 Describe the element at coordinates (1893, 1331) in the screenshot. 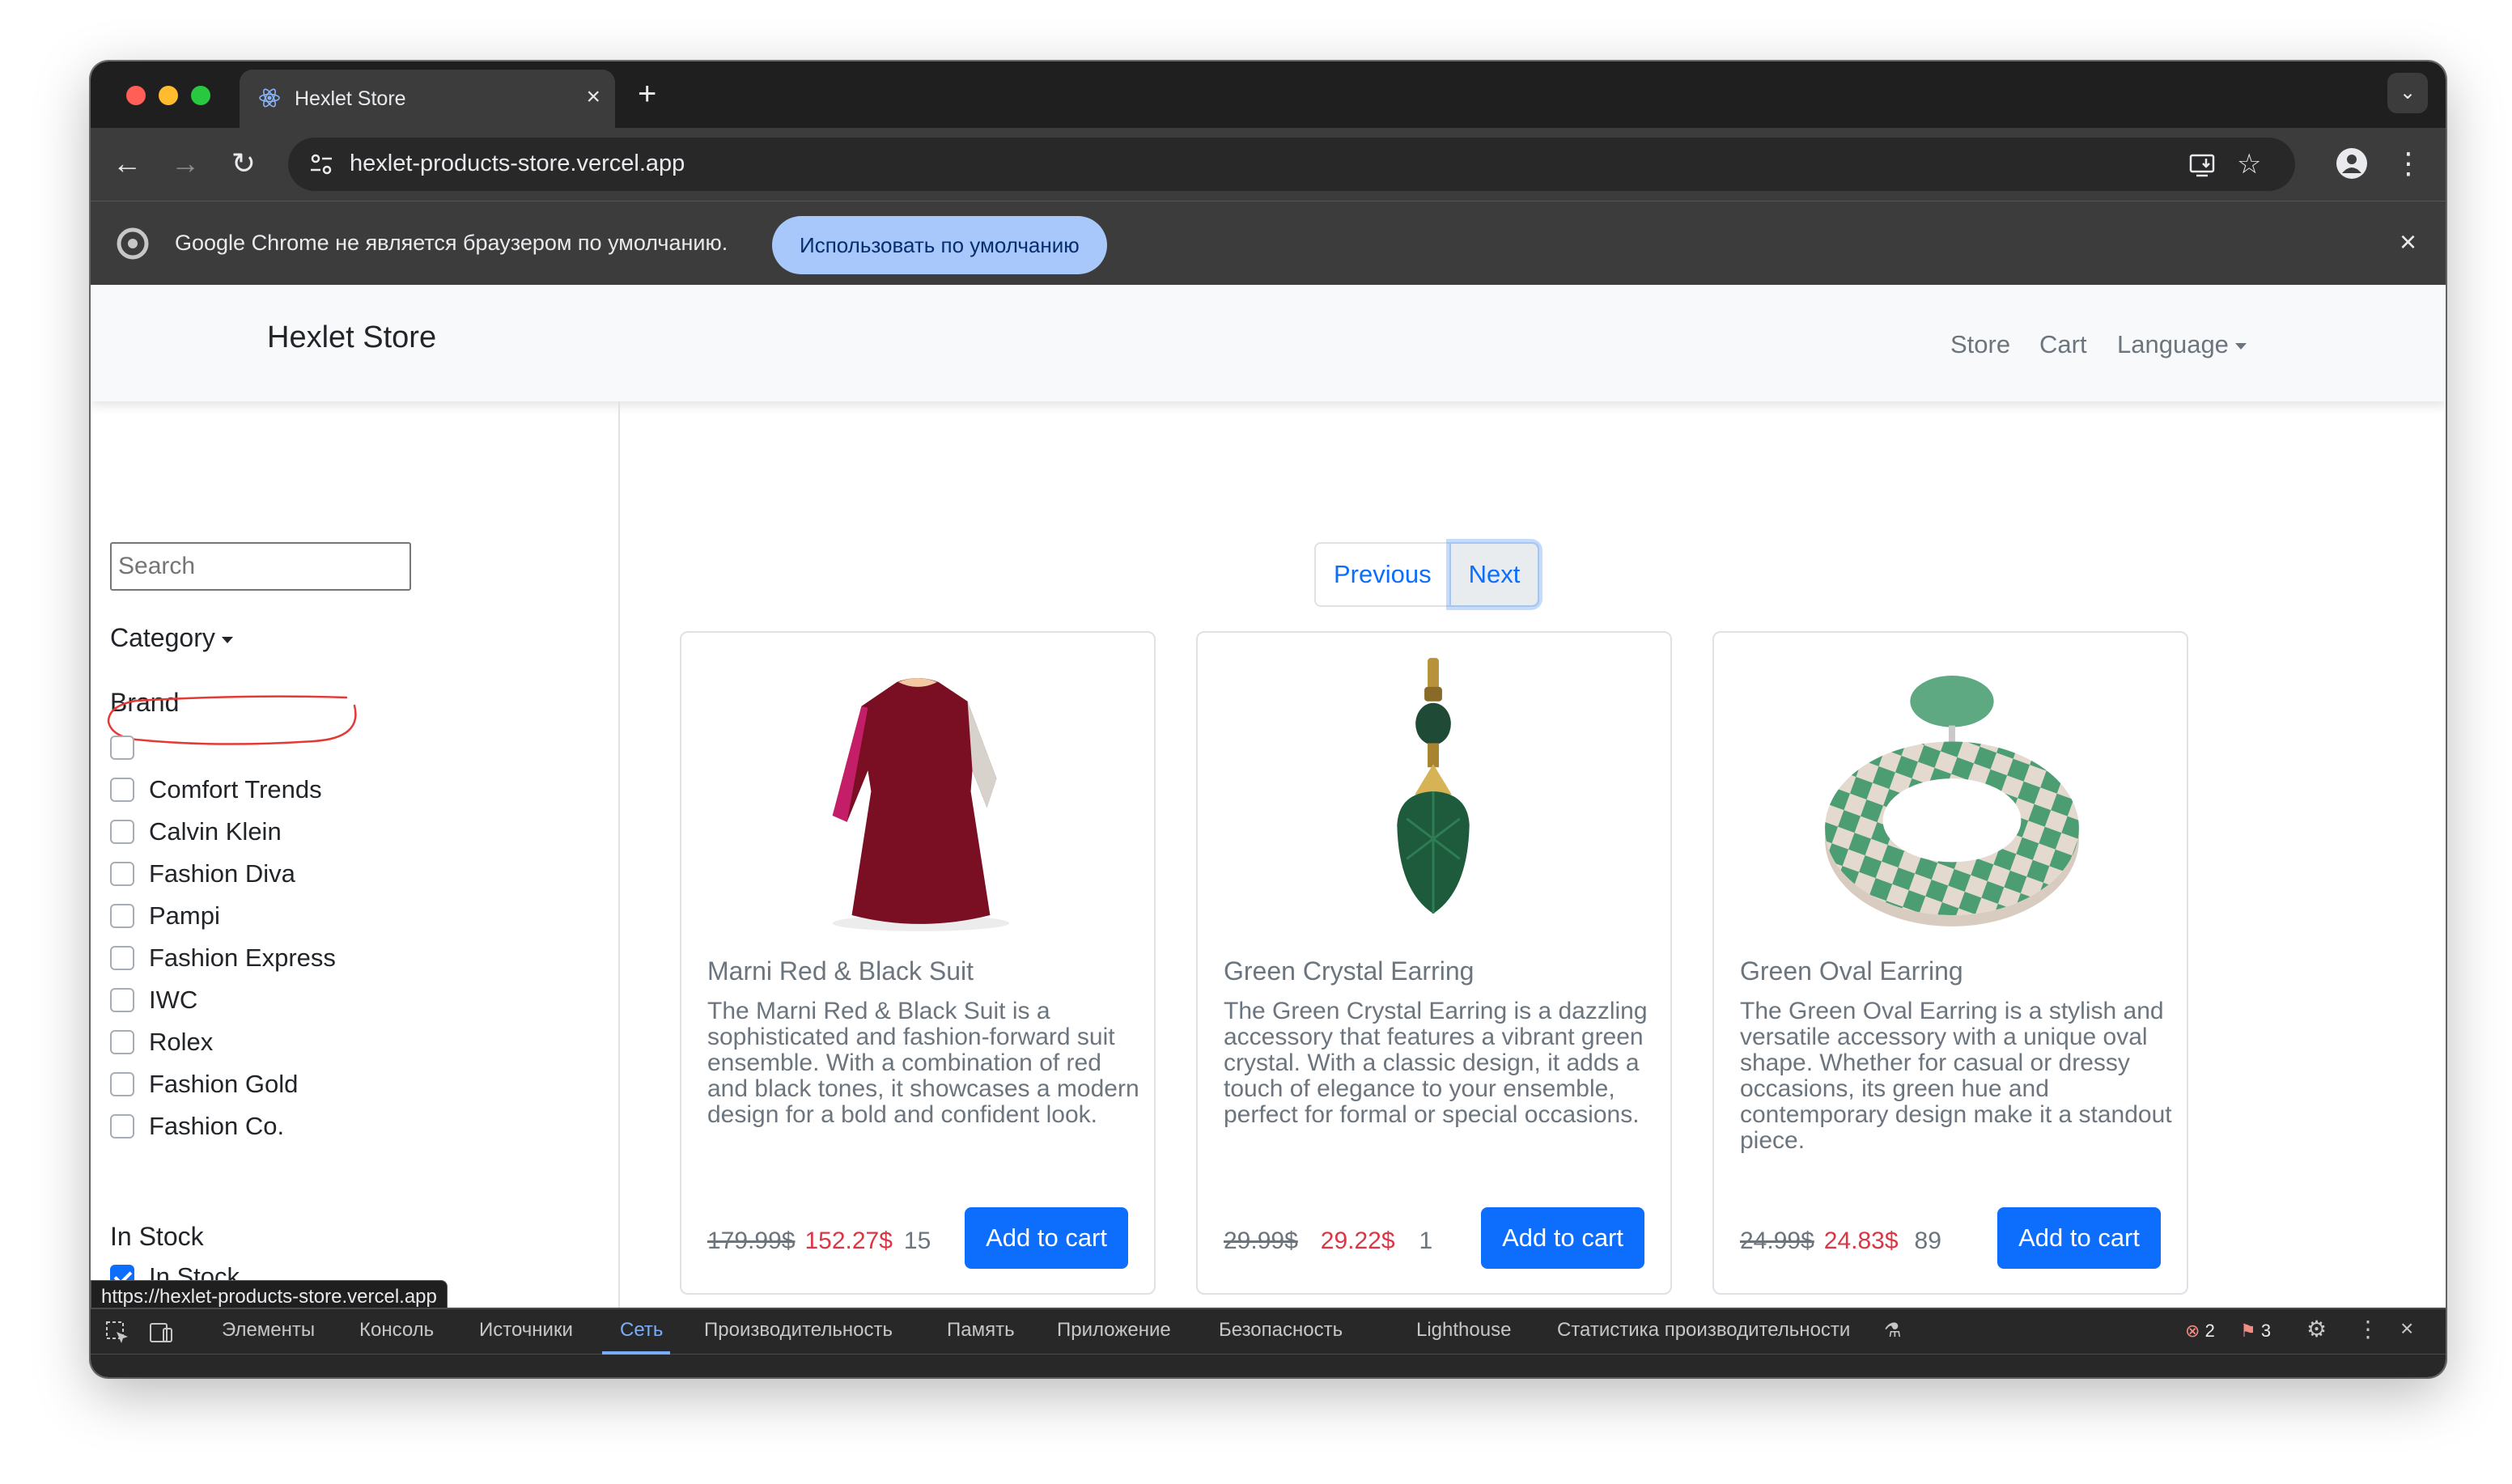

I see `flask-icon: ⚗` at that location.